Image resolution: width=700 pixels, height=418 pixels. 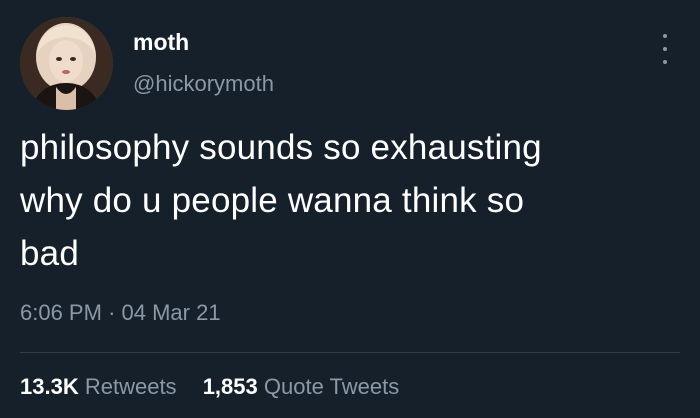 What do you see at coordinates (120, 313) in the screenshot?
I see `tweet-timestamp: 6:06 PM · 04 Mar 21` at bounding box center [120, 313].